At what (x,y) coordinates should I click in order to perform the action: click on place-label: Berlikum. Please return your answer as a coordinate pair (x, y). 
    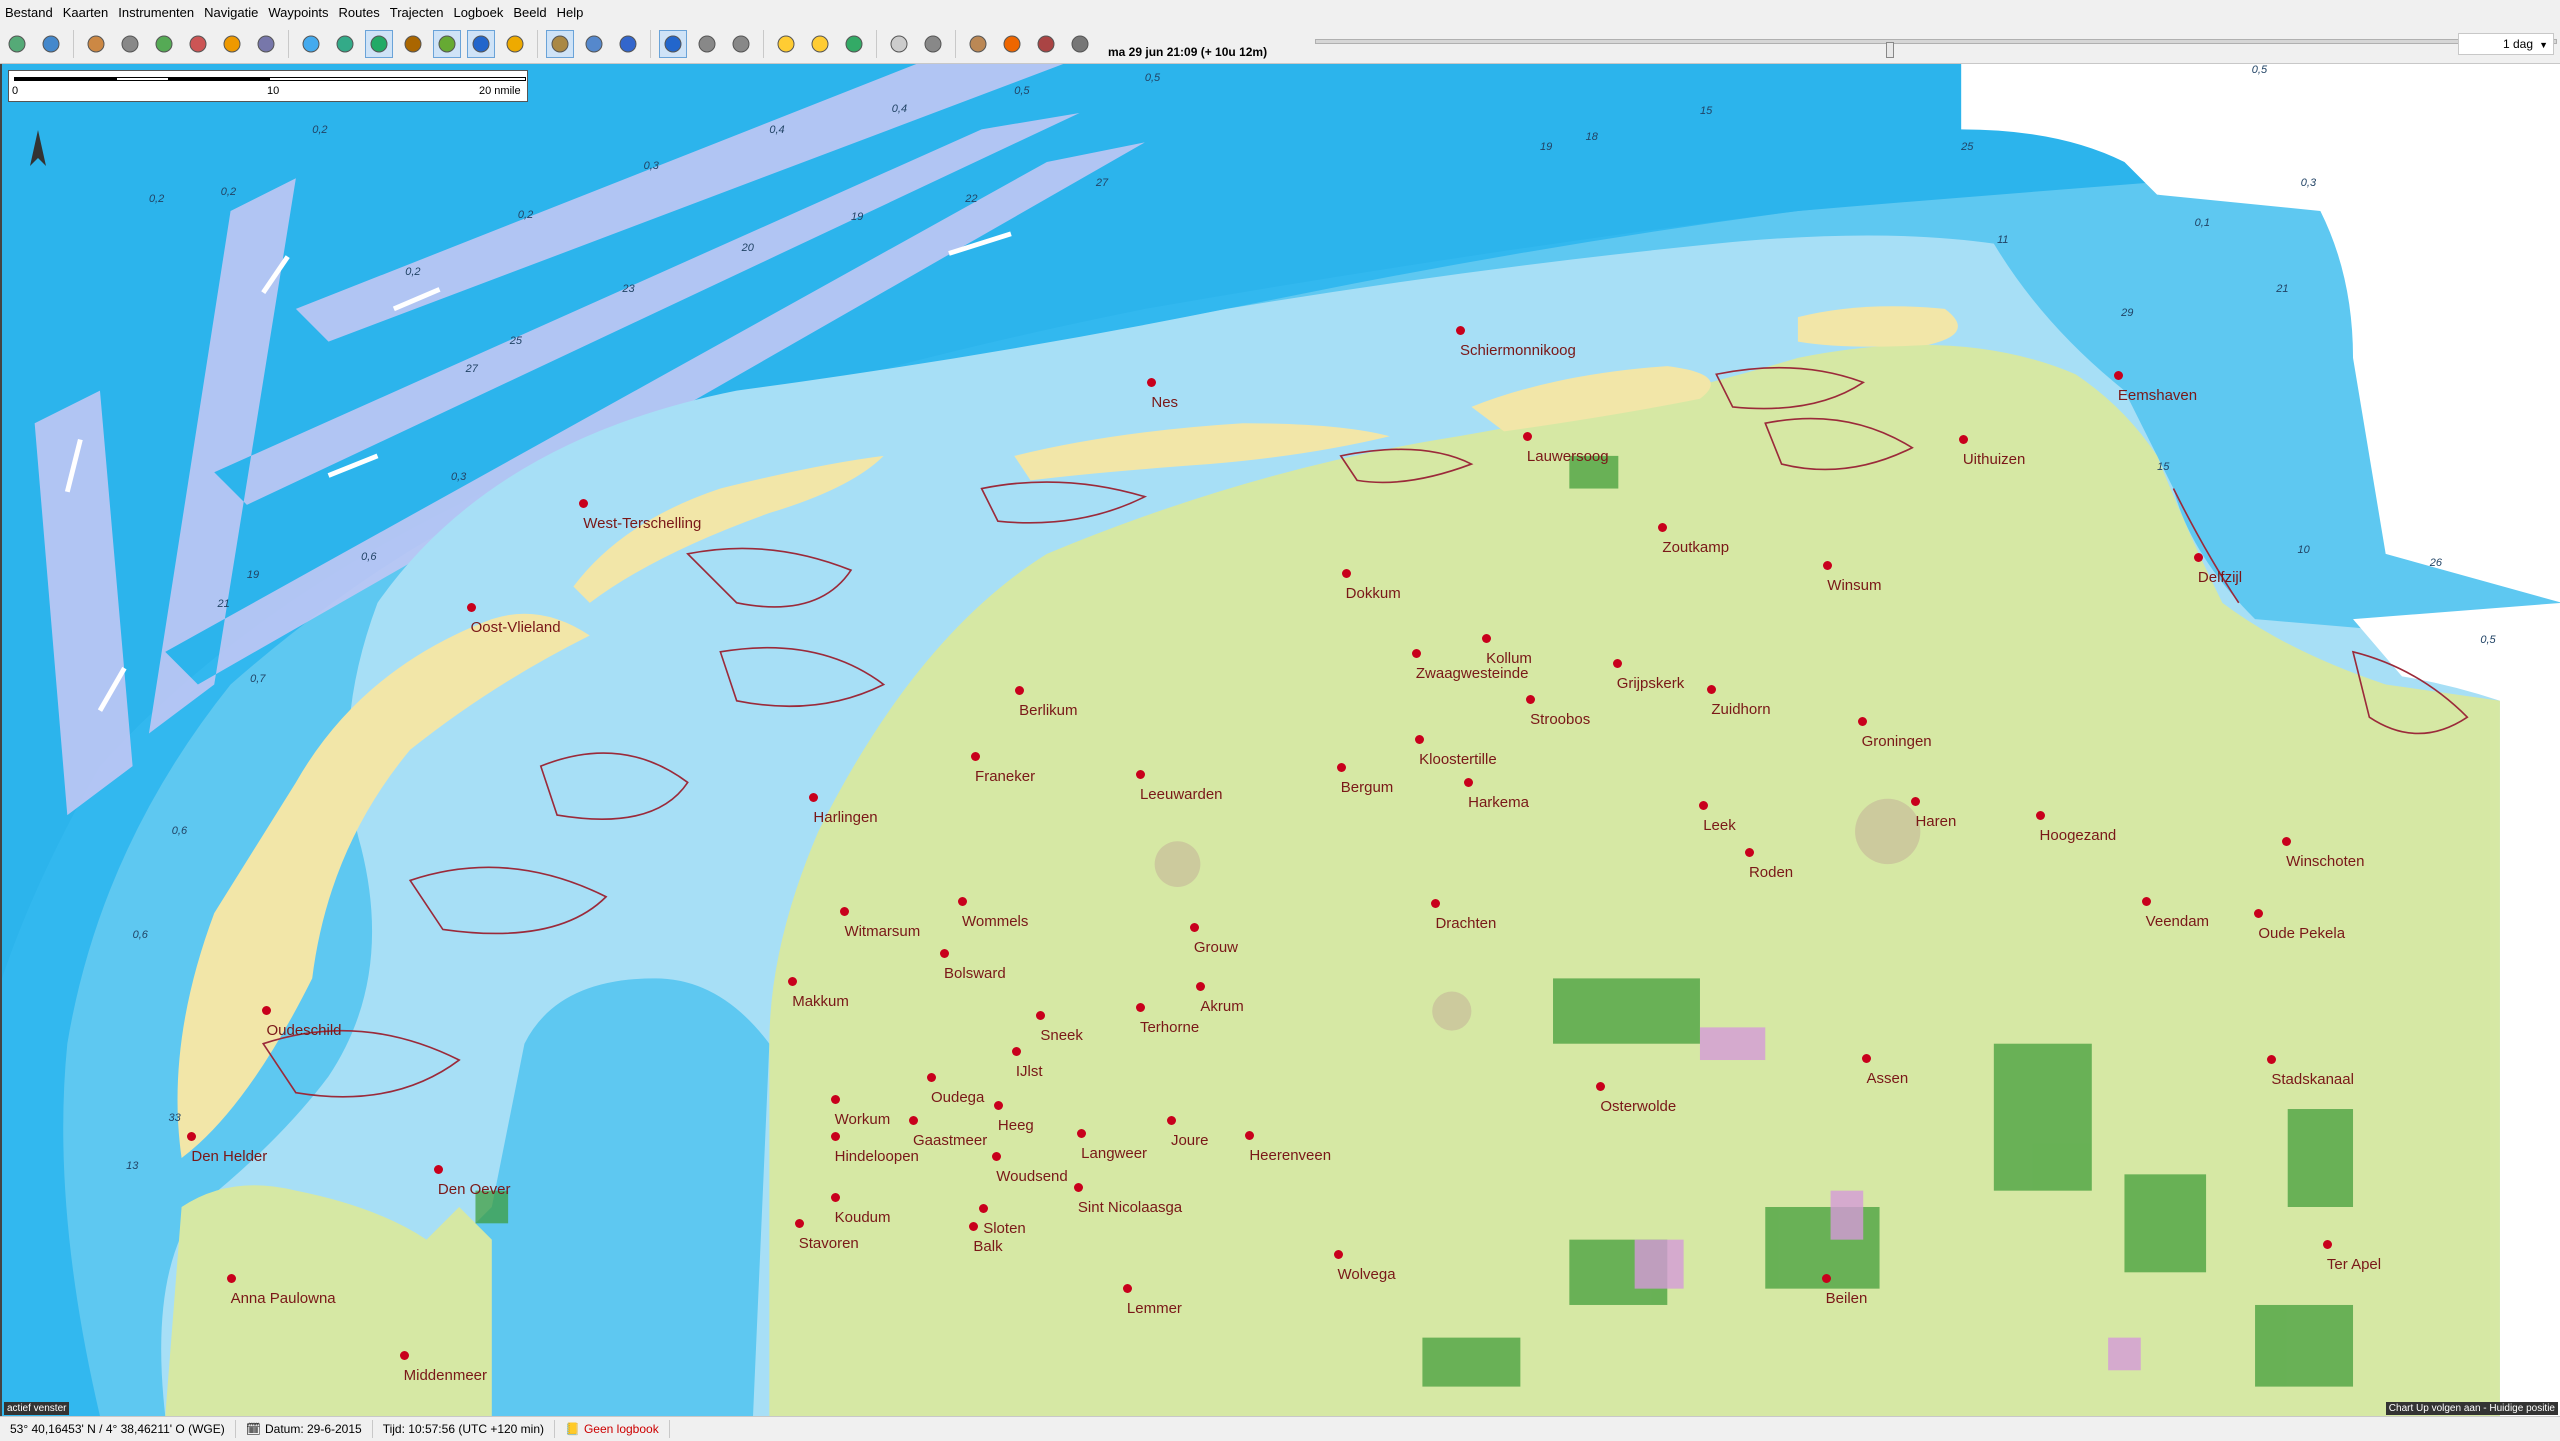
    Looking at the image, I should click on (1046, 702).